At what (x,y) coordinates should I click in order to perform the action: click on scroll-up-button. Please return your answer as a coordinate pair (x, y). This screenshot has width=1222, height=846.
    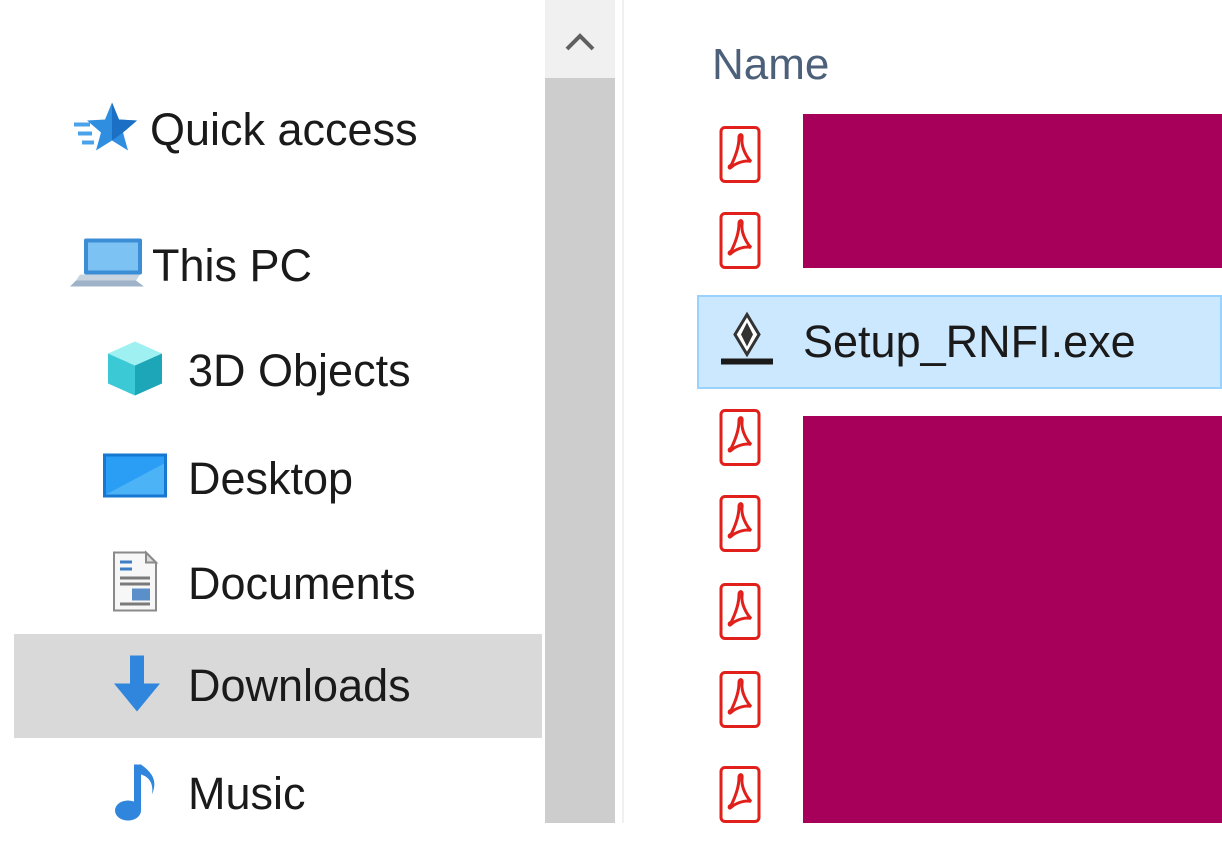
    Looking at the image, I should click on (580, 39).